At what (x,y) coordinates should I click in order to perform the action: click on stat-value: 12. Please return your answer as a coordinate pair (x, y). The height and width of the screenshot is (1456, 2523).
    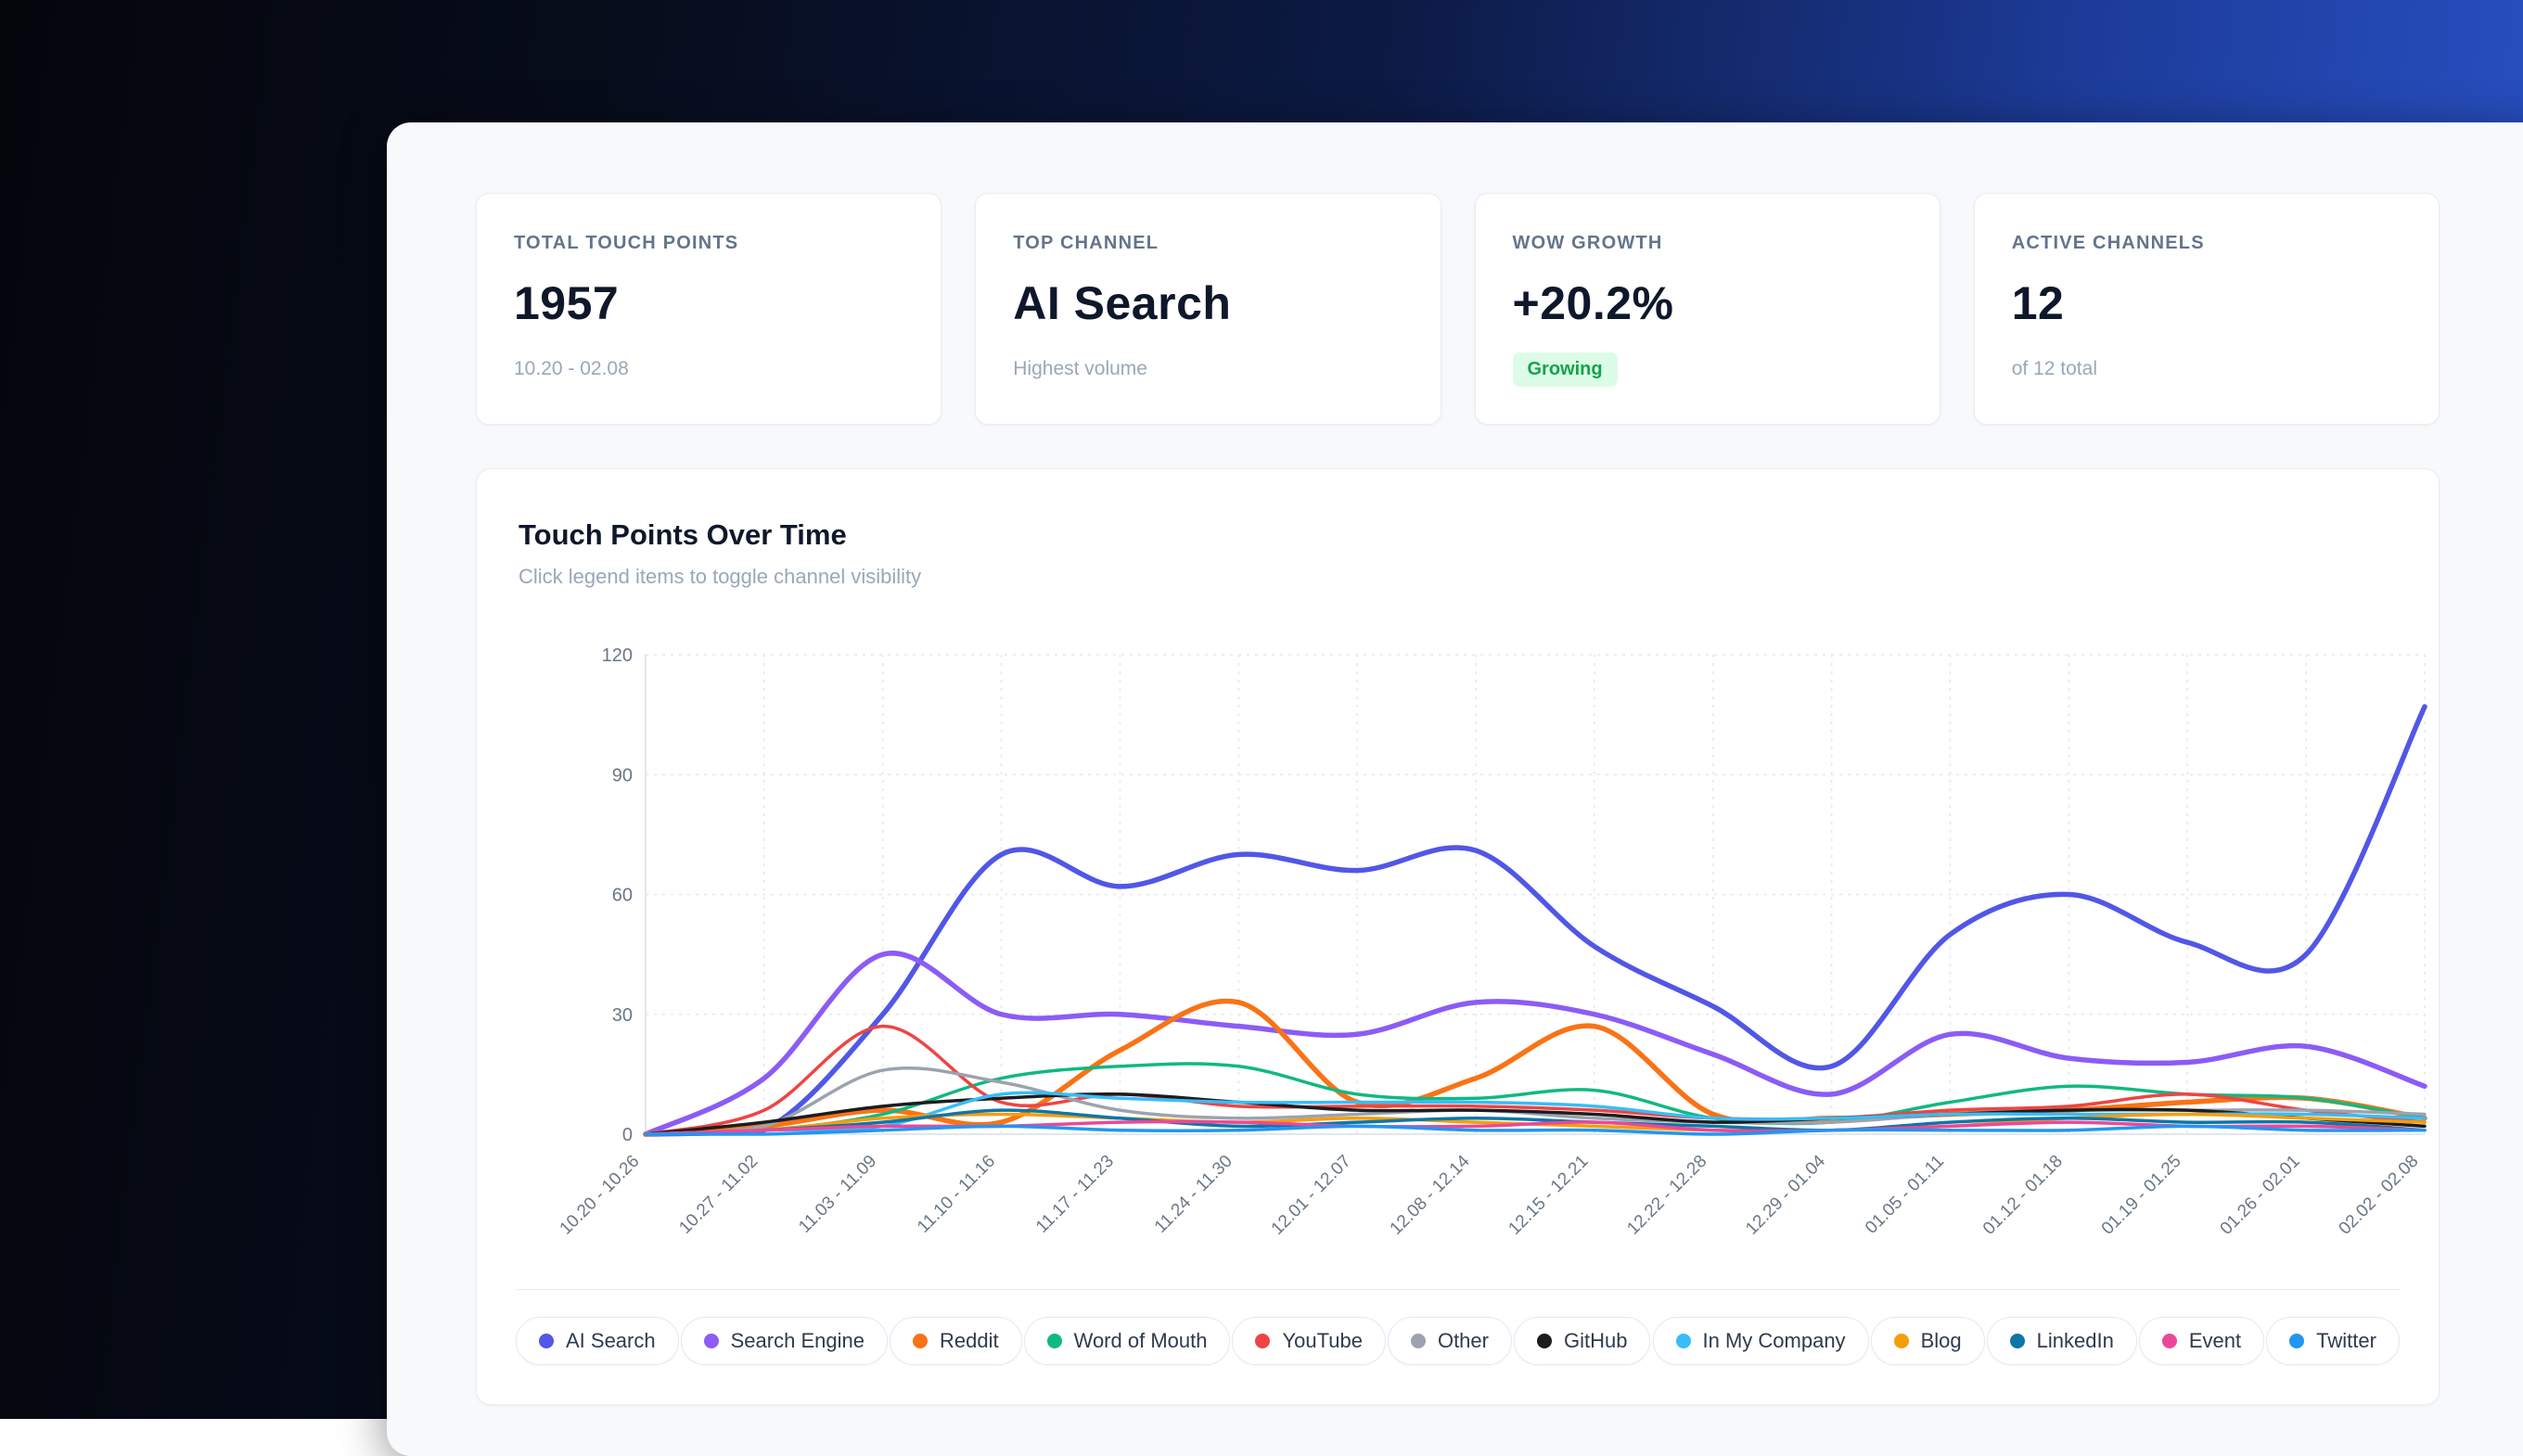
    Looking at the image, I should click on (2206, 303).